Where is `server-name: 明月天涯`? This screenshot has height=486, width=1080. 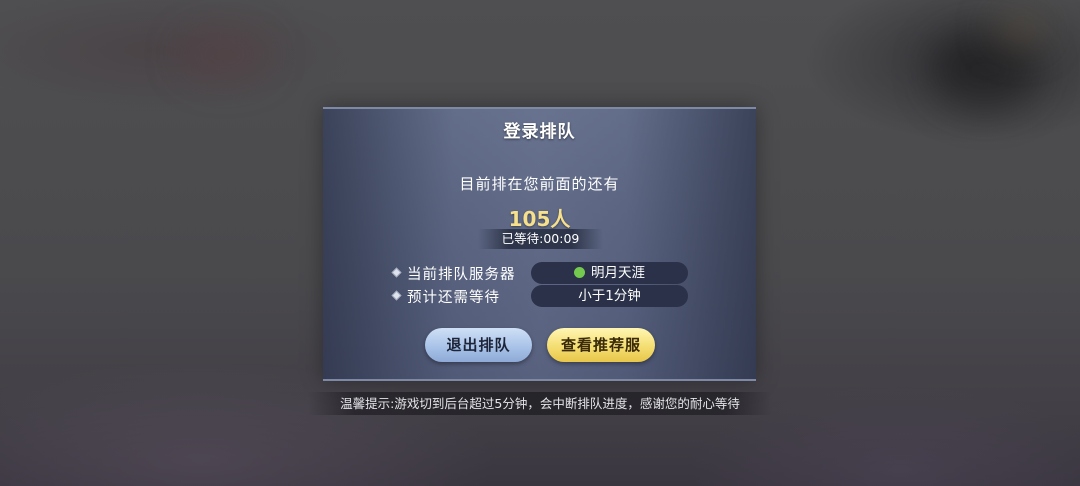 server-name: 明月天涯 is located at coordinates (618, 273).